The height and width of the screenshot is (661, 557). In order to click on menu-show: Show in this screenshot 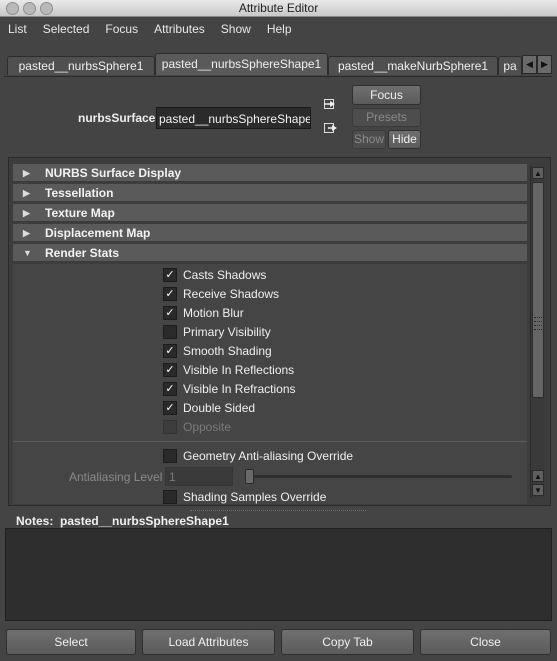, I will do `click(236, 29)`.